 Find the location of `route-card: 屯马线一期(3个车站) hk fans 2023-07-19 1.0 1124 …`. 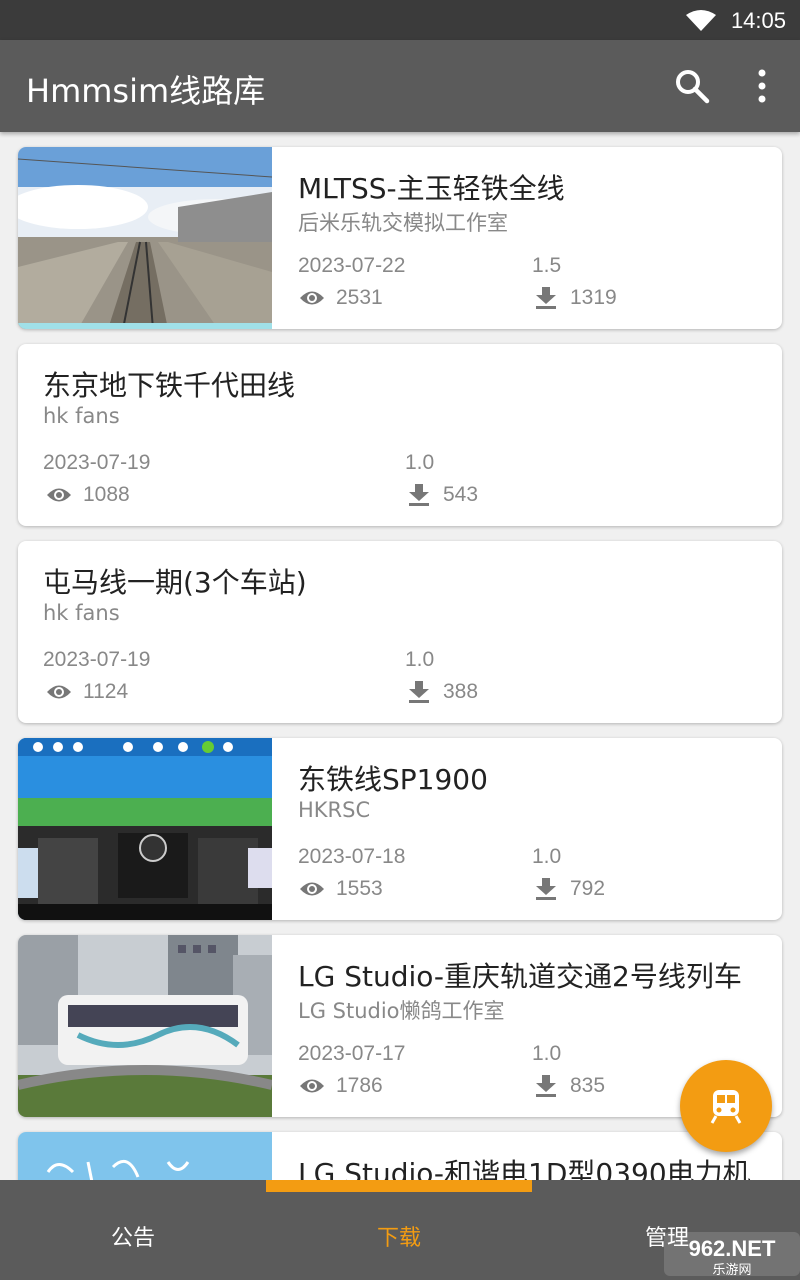

route-card: 屯马线一期(3个车站) hk fans 2023-07-19 1.0 1124 … is located at coordinates (400, 632).